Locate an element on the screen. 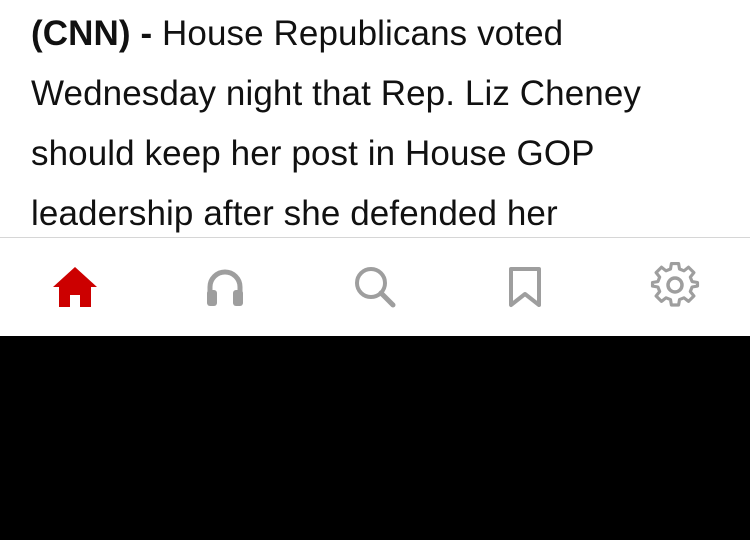  article-dateline: (CNN) is located at coordinates (81, 33).